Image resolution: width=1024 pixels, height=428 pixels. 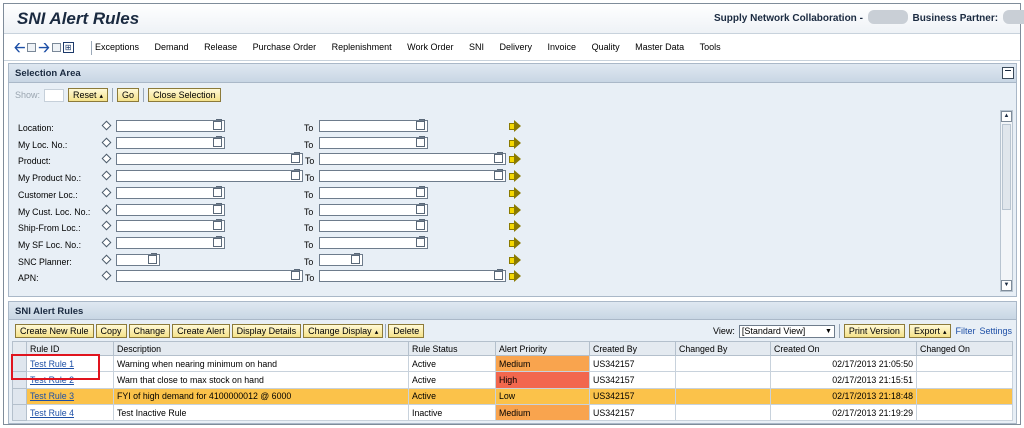 I want to click on nav-item-purchase-order: Purchase Order, so click(x=285, y=47).